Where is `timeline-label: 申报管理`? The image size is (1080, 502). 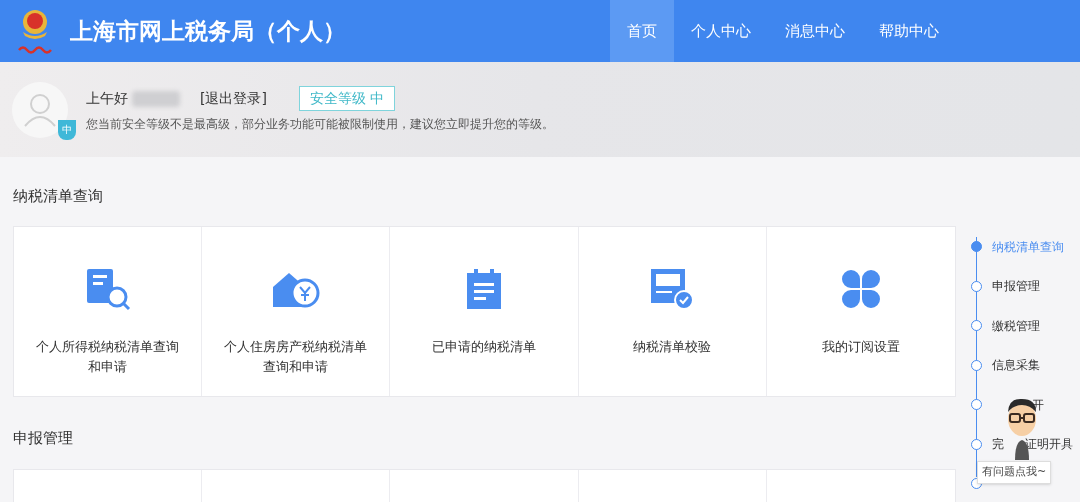
timeline-label: 申报管理 is located at coordinates (1016, 286).